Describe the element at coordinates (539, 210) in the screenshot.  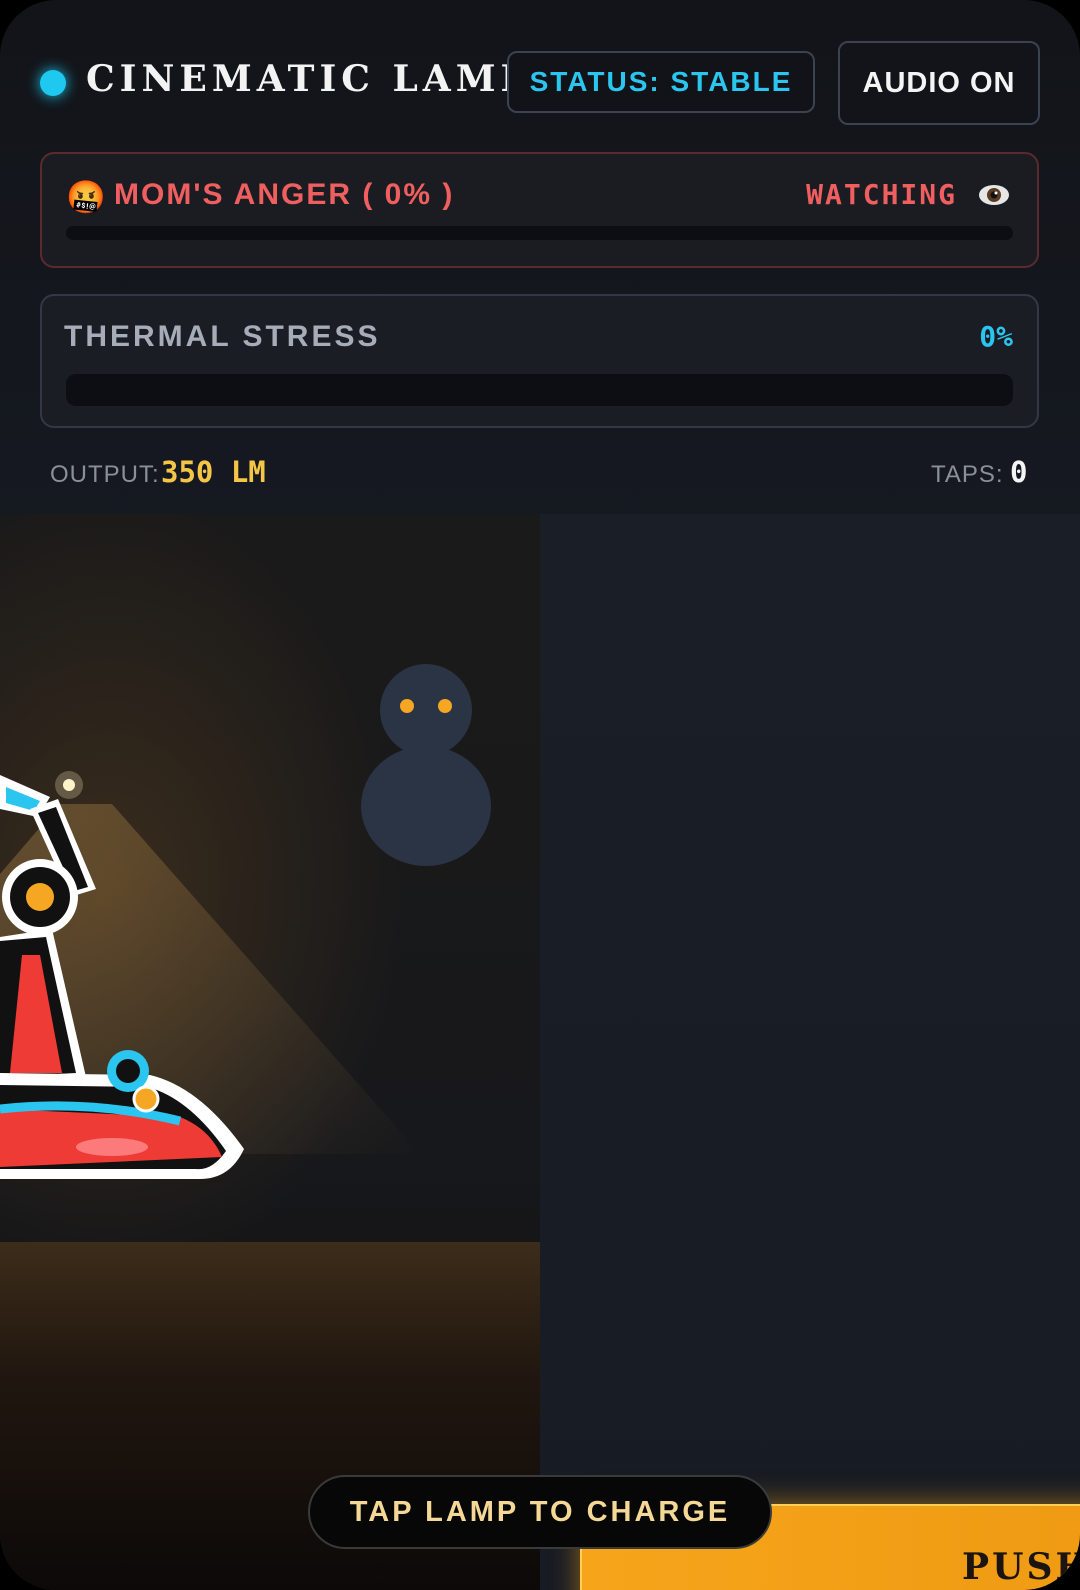
I see `anger-meter-panel: 🤬 MOM'S ANGER ( 0% ) WATCHING` at that location.